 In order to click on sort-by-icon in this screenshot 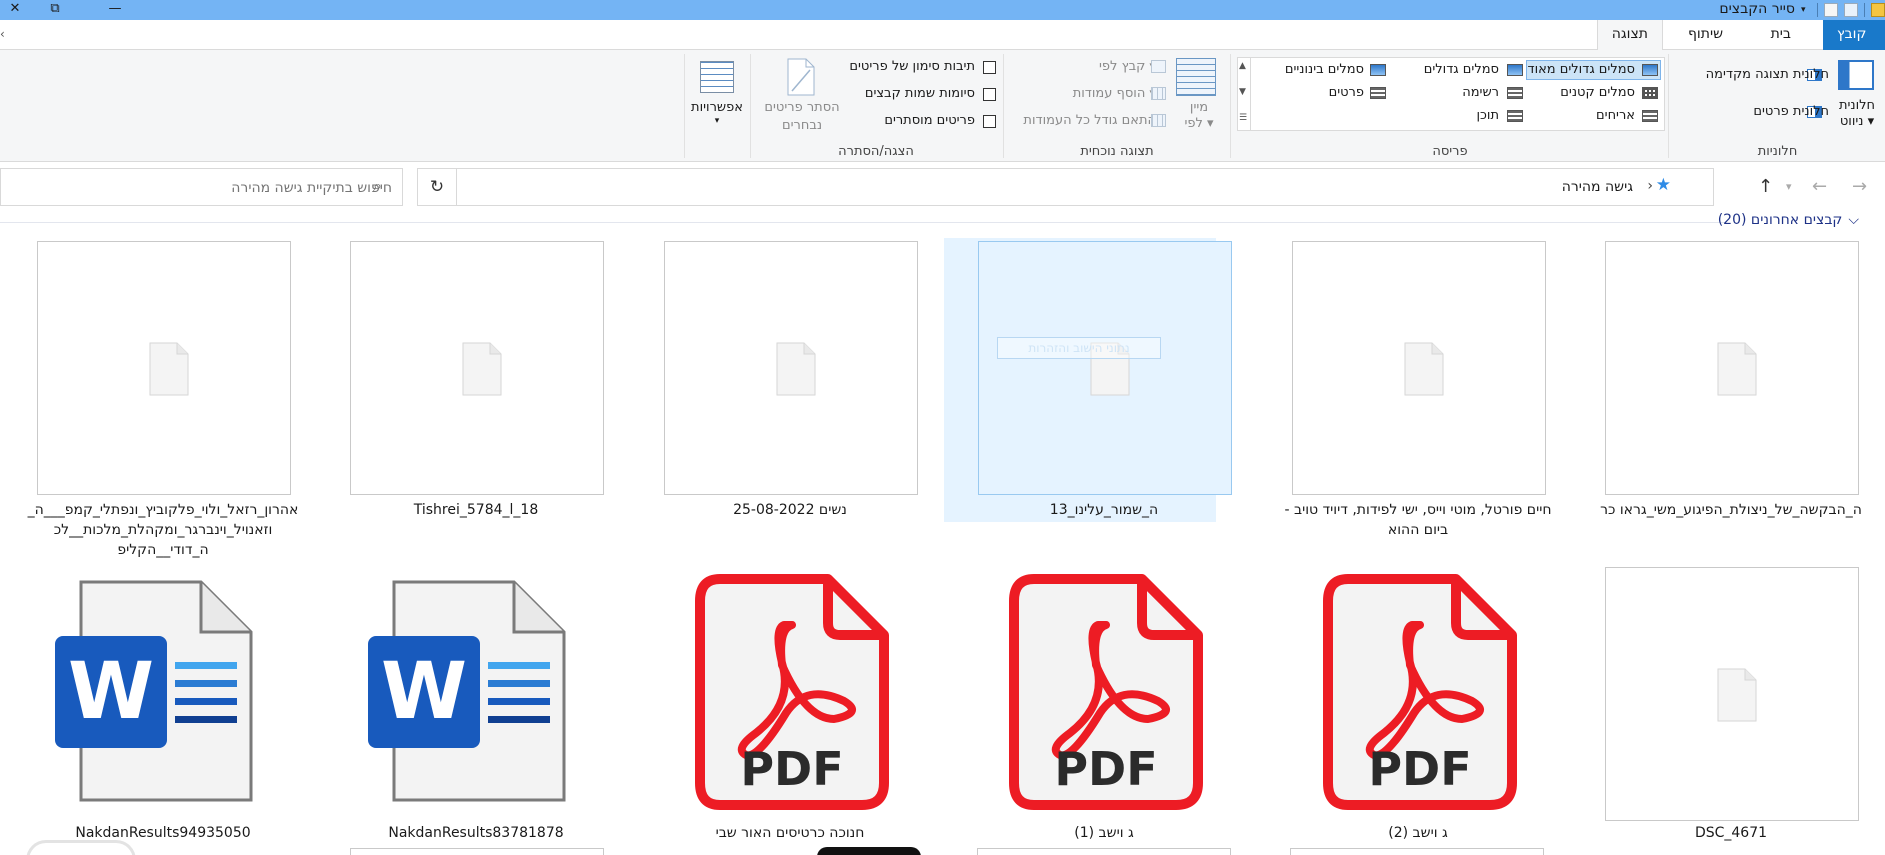, I will do `click(1196, 77)`.